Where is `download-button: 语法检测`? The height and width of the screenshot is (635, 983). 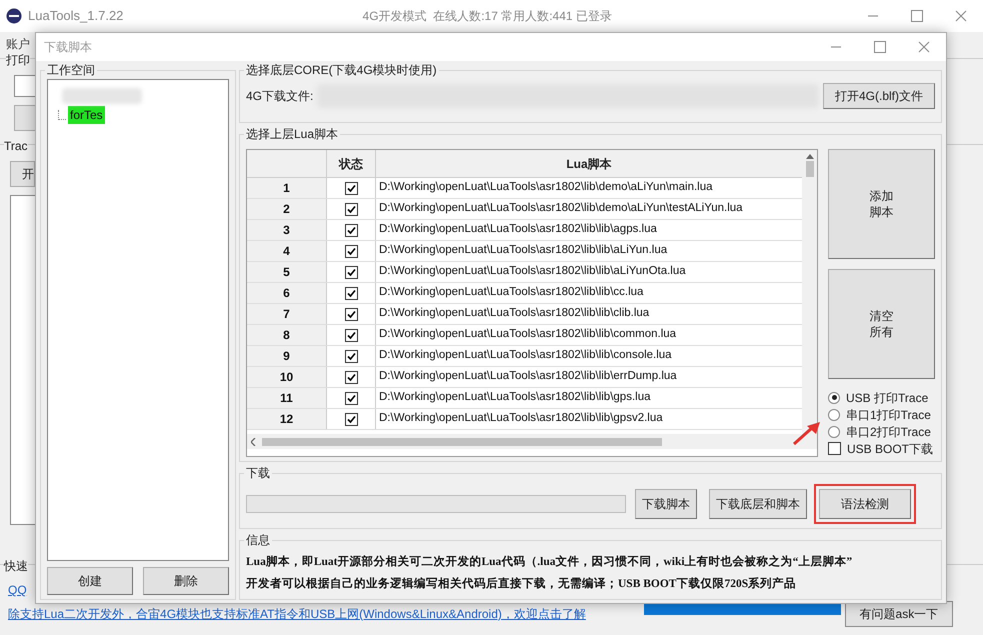 download-button: 语法检测 is located at coordinates (865, 504).